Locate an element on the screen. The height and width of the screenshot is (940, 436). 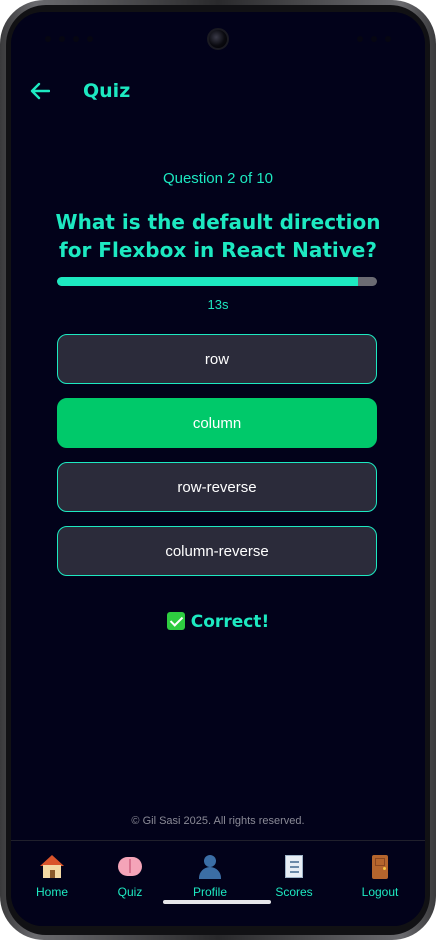
answer-option-column: column is located at coordinates (217, 423).